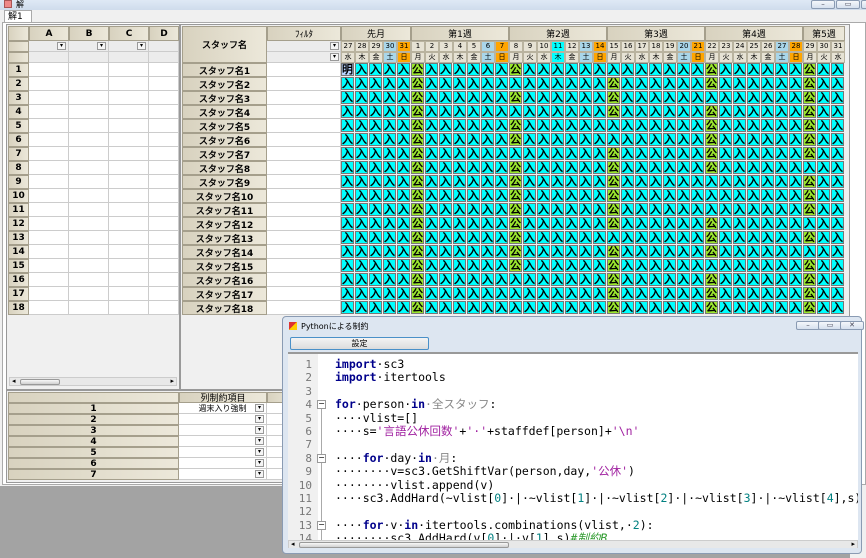 The height and width of the screenshot is (558, 866). What do you see at coordinates (304, 126) in the screenshot?
I see `filter-cell` at bounding box center [304, 126].